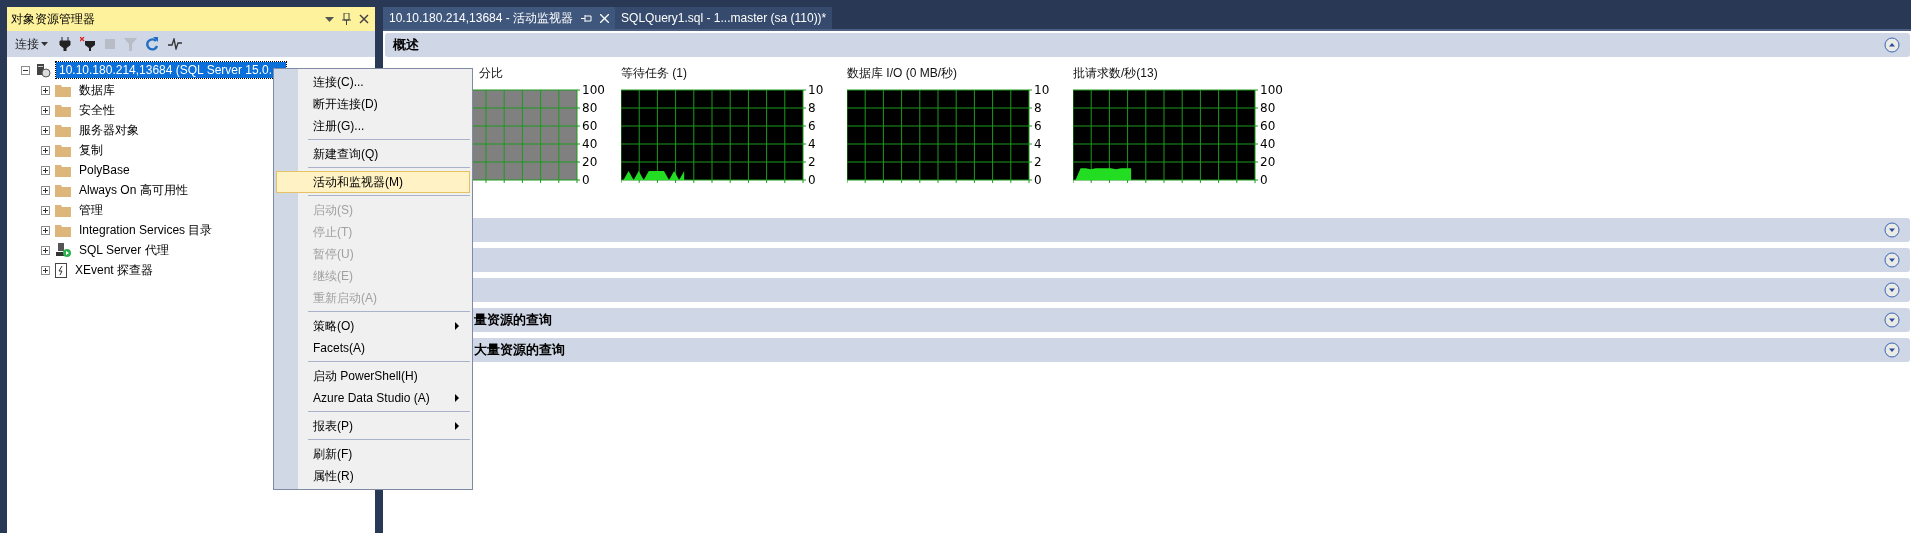  I want to click on chart-title: 等待任务 (1), so click(654, 73).